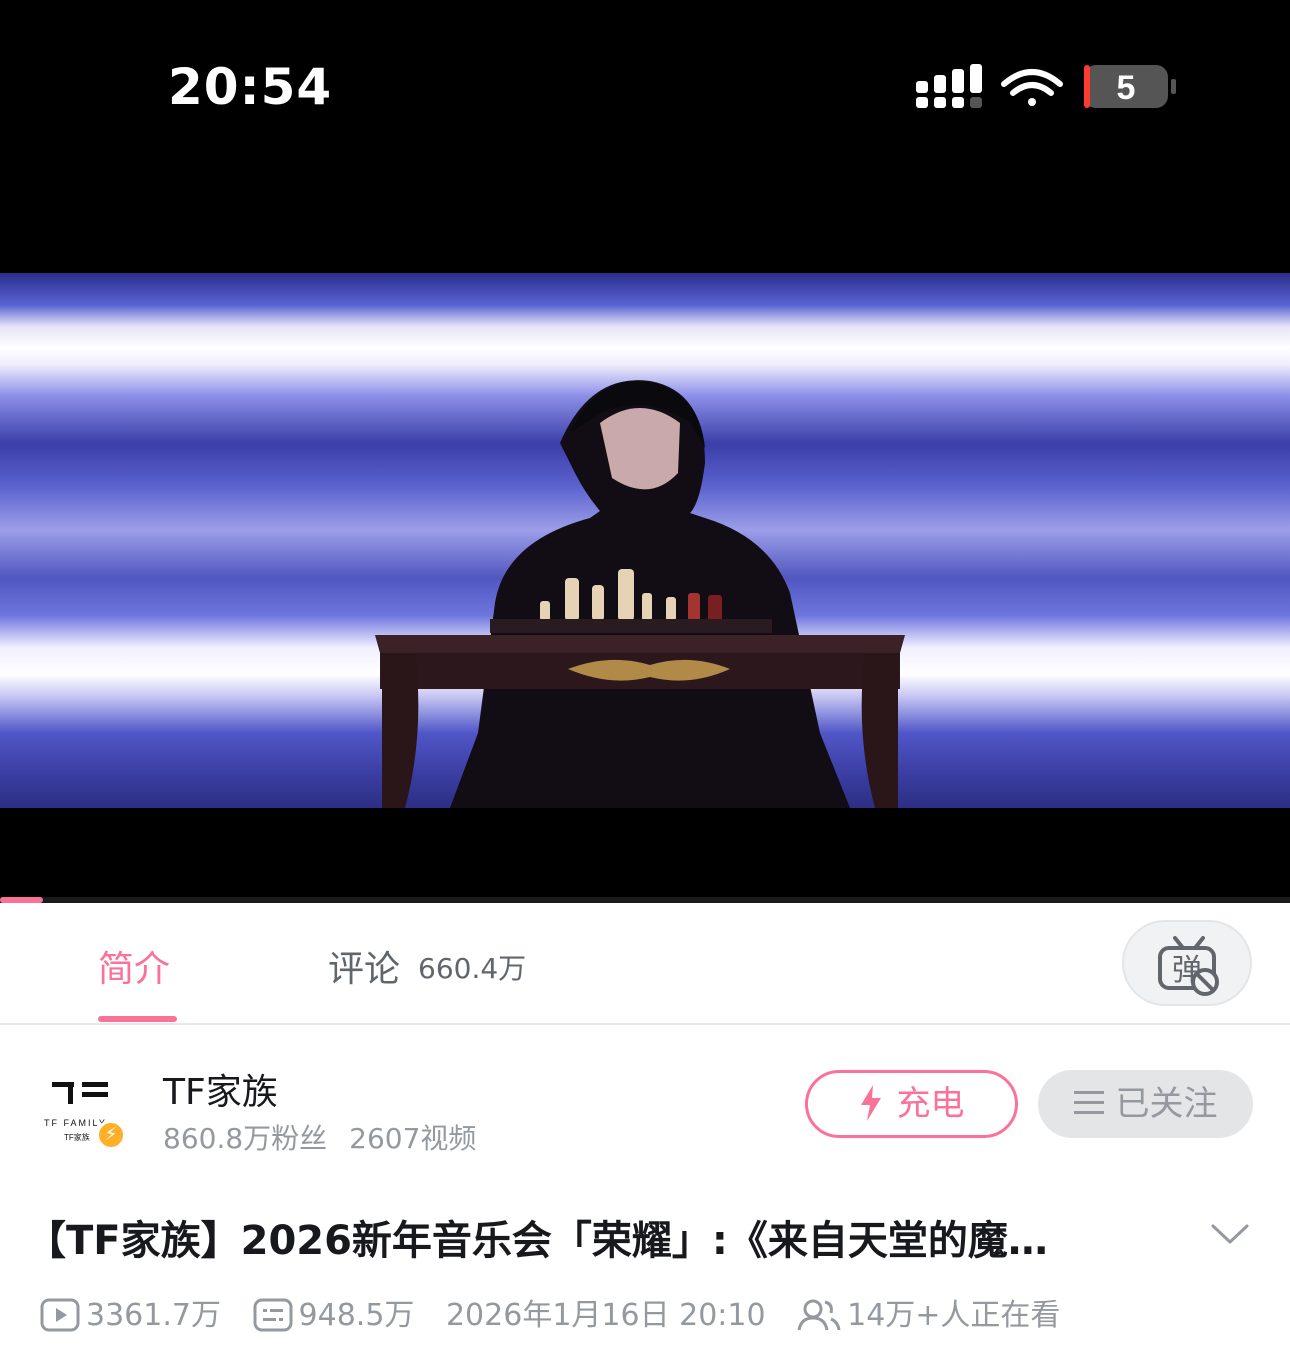 This screenshot has height=1367, width=1290. I want to click on charge-badge-icon: ⚡, so click(111, 1135).